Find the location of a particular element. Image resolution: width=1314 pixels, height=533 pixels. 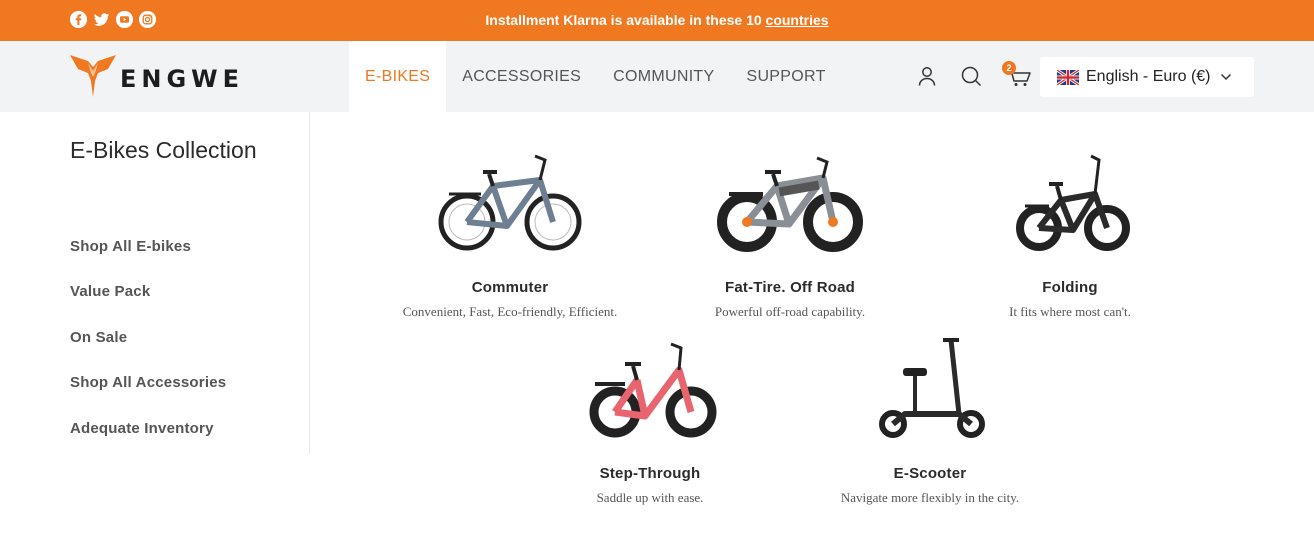

nav-accessories: ACCESSORIES is located at coordinates (521, 76).